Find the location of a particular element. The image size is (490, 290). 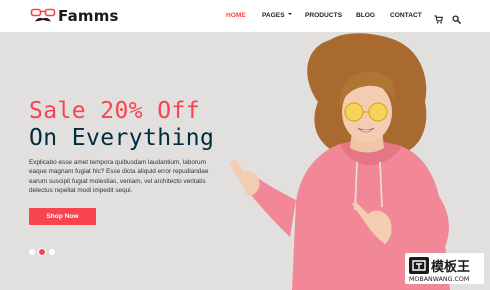

nav-pages: PAGES is located at coordinates (277, 15).